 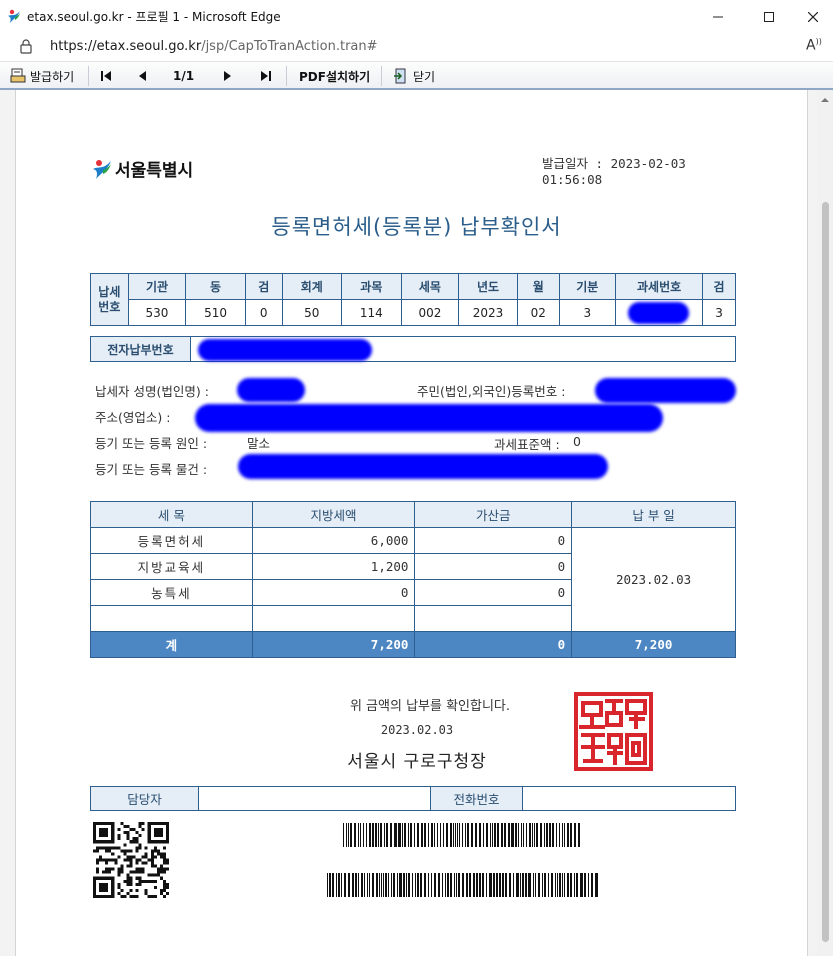 I want to click on epay-number-box: 전자납부번호, so click(x=413, y=349).